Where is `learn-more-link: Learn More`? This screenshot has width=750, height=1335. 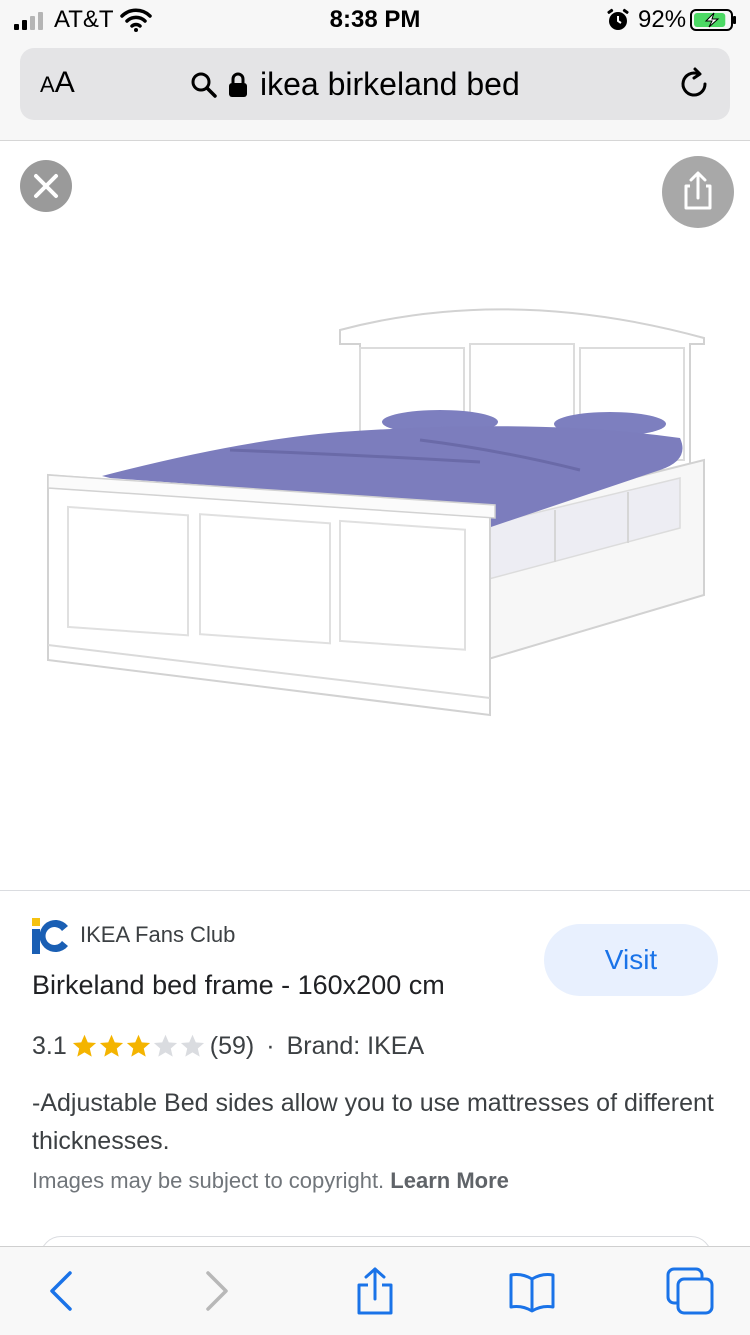
learn-more-link: Learn More is located at coordinates (449, 1180).